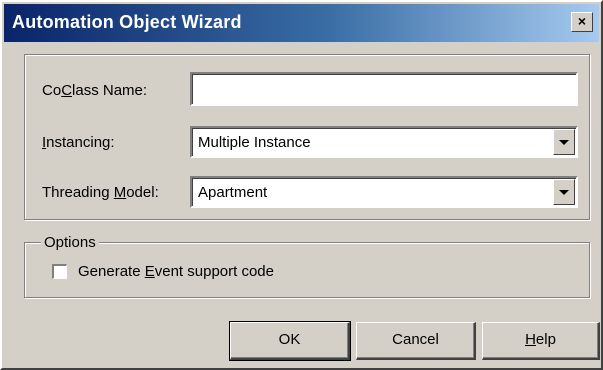 This screenshot has width=603, height=370. What do you see at coordinates (384, 142) in the screenshot?
I see `instancing-select: Multiple Instance` at bounding box center [384, 142].